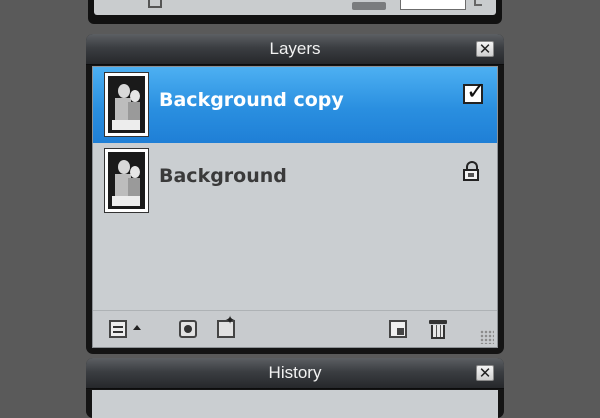 This screenshot has height=418, width=600. I want to click on layer-effects-icon, so click(226, 325).